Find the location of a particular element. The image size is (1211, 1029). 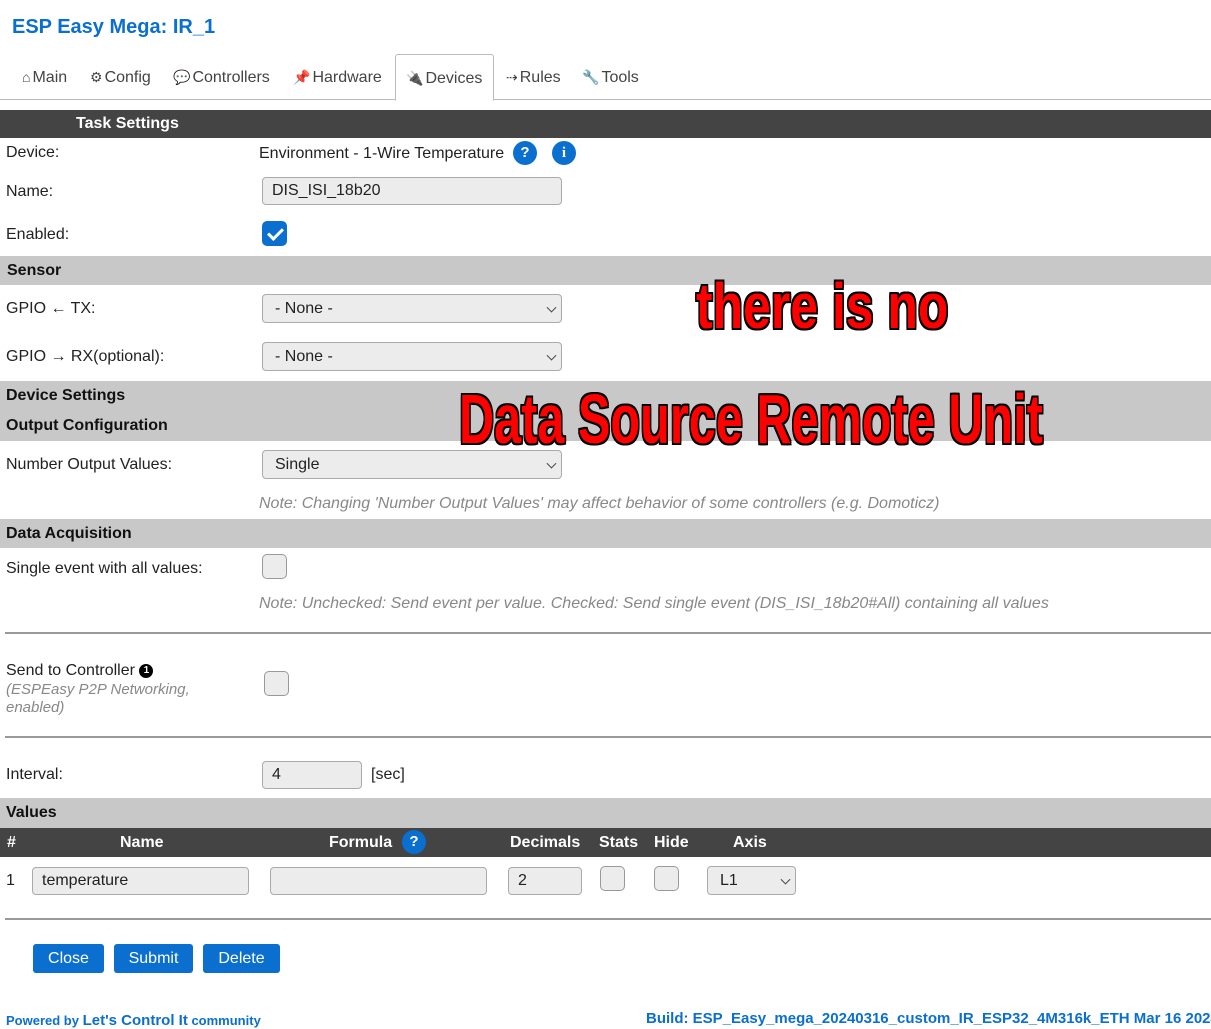

value-hide-checkbox is located at coordinates (666, 878).